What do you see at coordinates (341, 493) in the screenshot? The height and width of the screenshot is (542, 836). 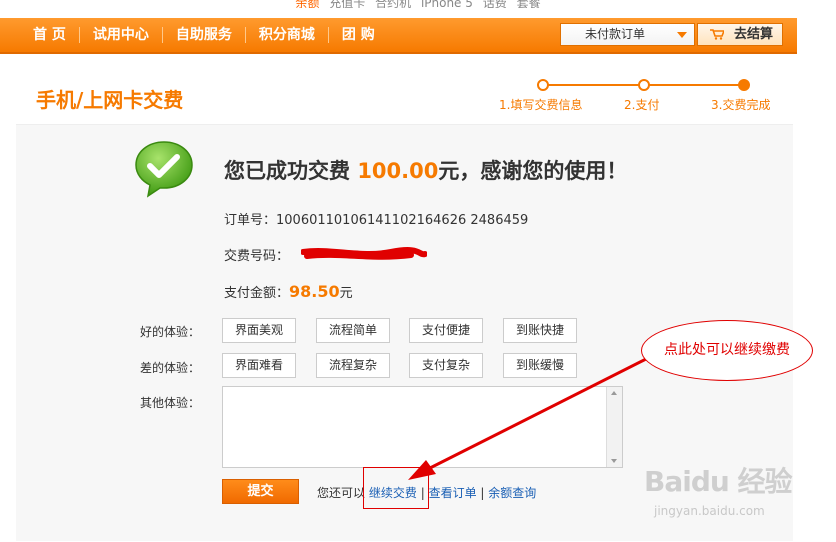 I see `next-actions-prefix: 您还可以` at bounding box center [341, 493].